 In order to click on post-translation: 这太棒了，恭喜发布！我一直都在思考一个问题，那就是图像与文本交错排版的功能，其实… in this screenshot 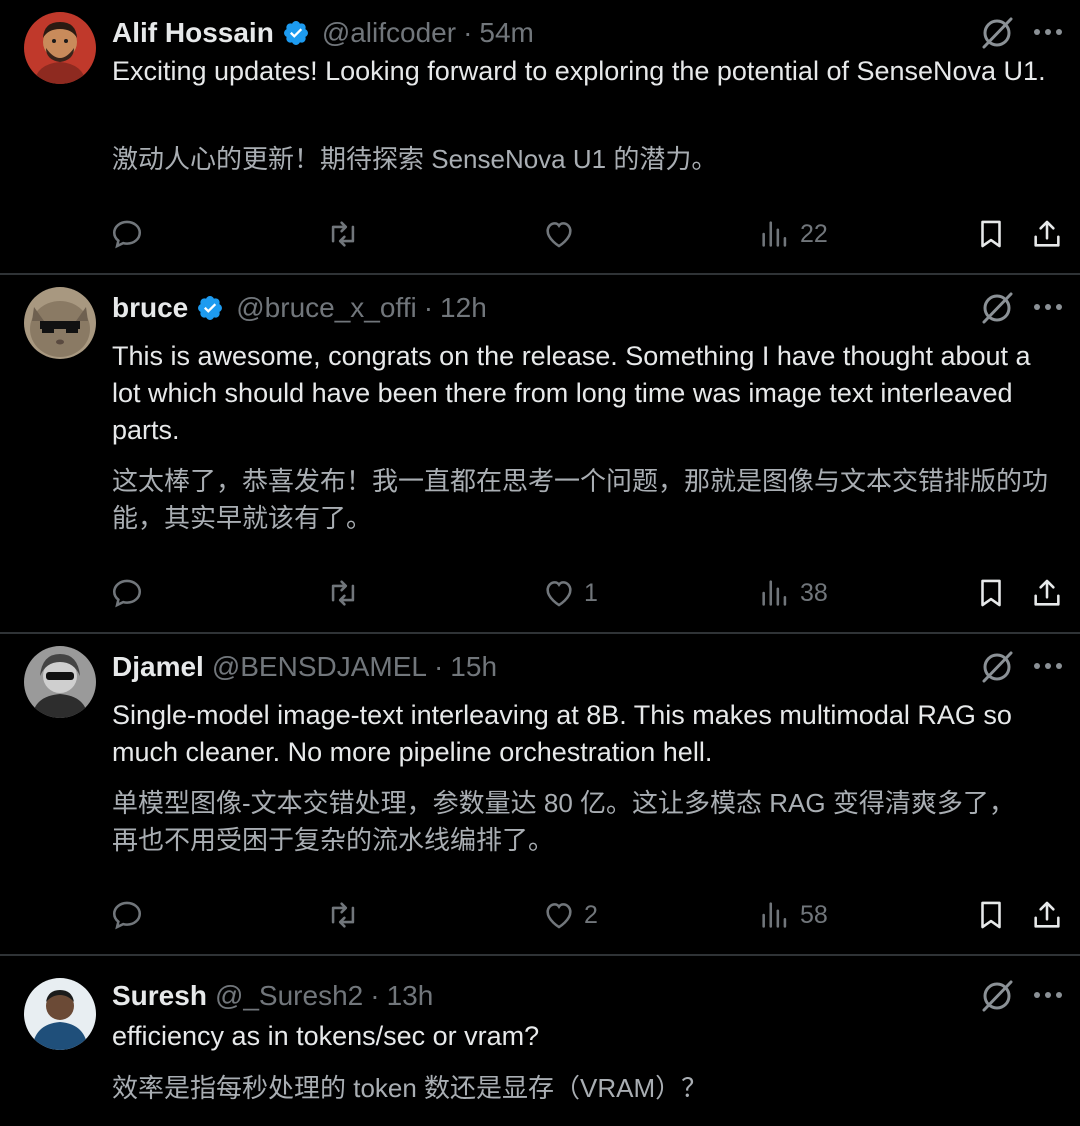, I will do `click(580, 499)`.